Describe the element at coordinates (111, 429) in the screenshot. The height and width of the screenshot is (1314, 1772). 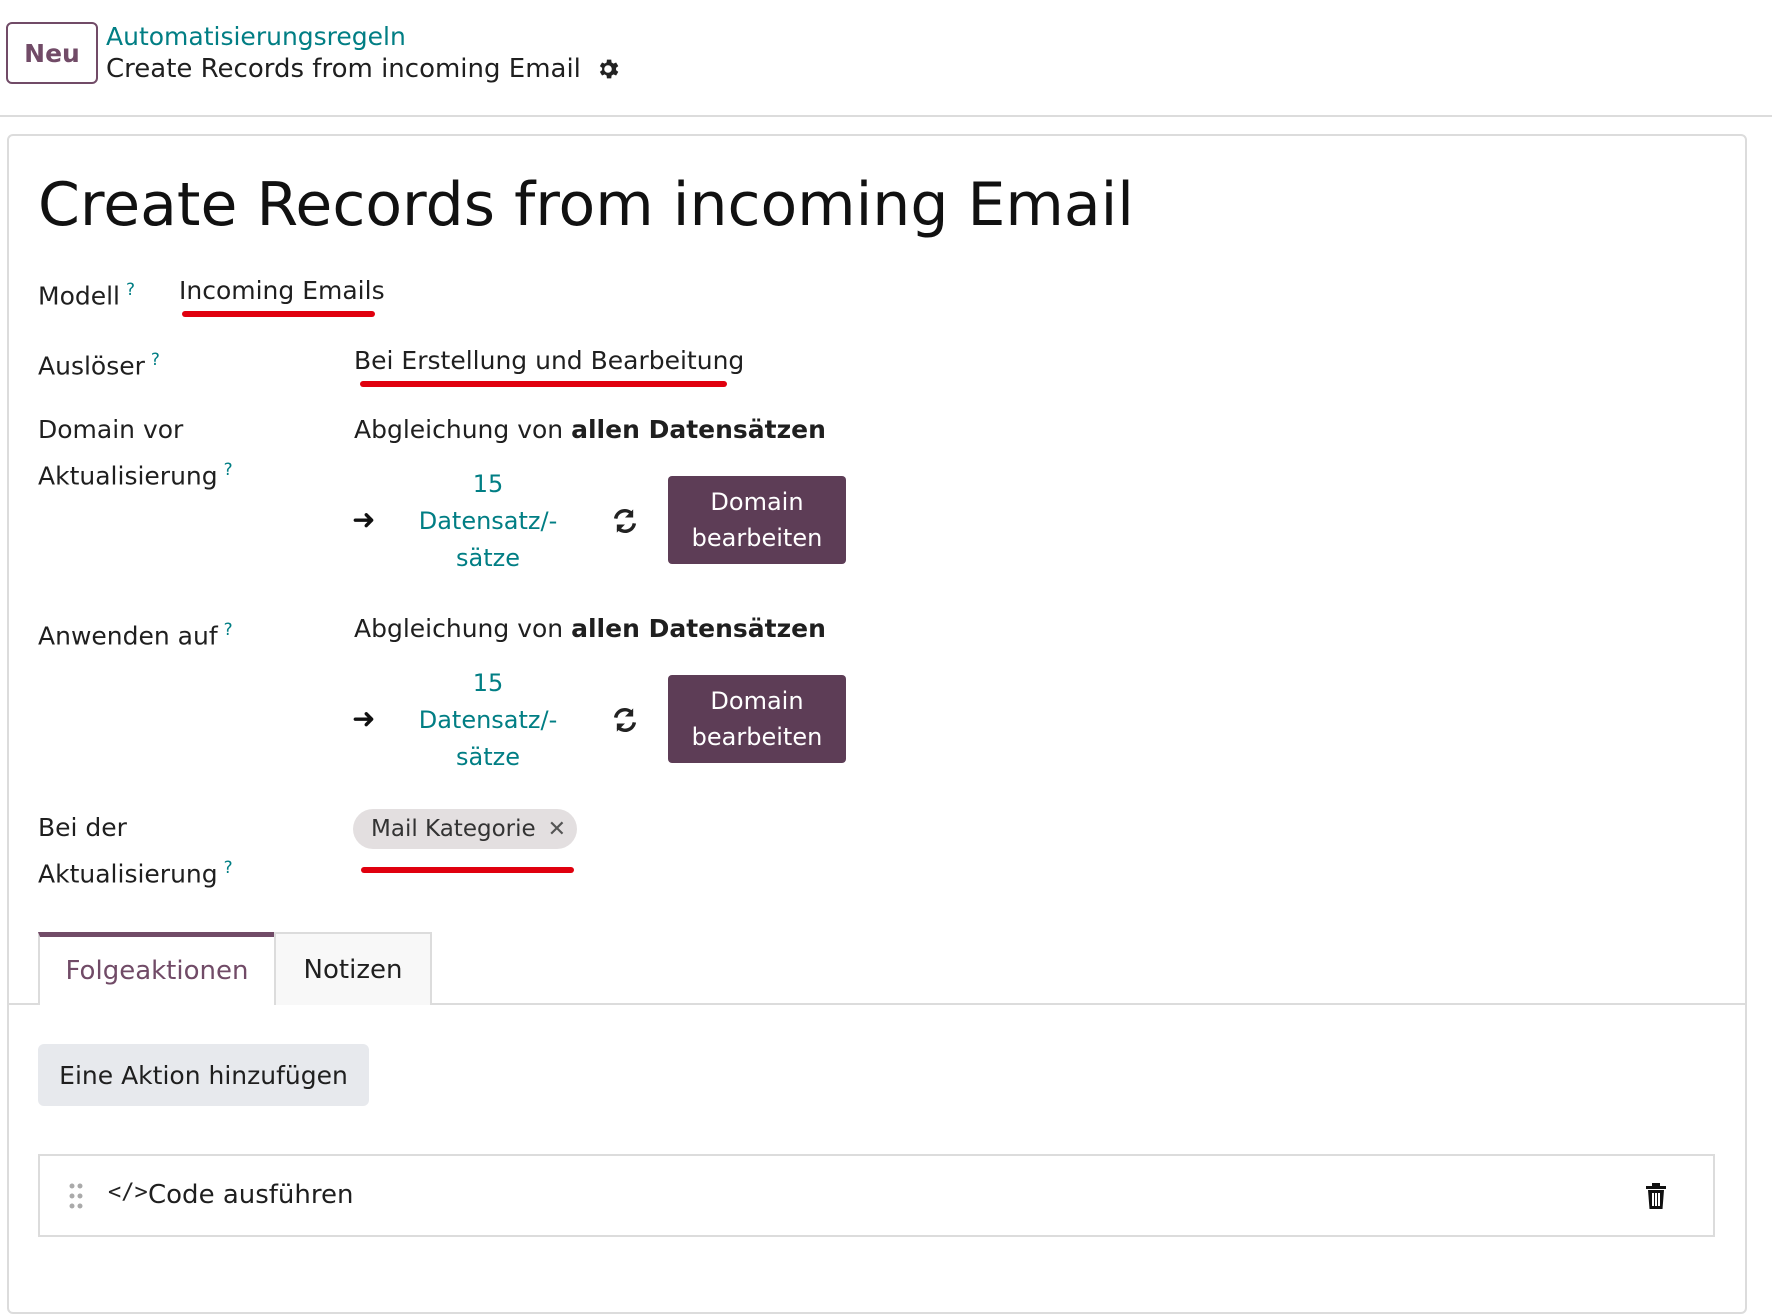
I see `domain-before-label-line1: Domain vor` at that location.